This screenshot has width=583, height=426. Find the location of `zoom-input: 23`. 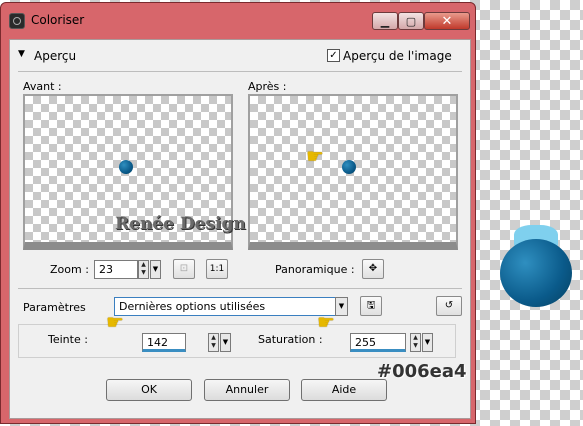

zoom-input: 23 is located at coordinates (116, 269).